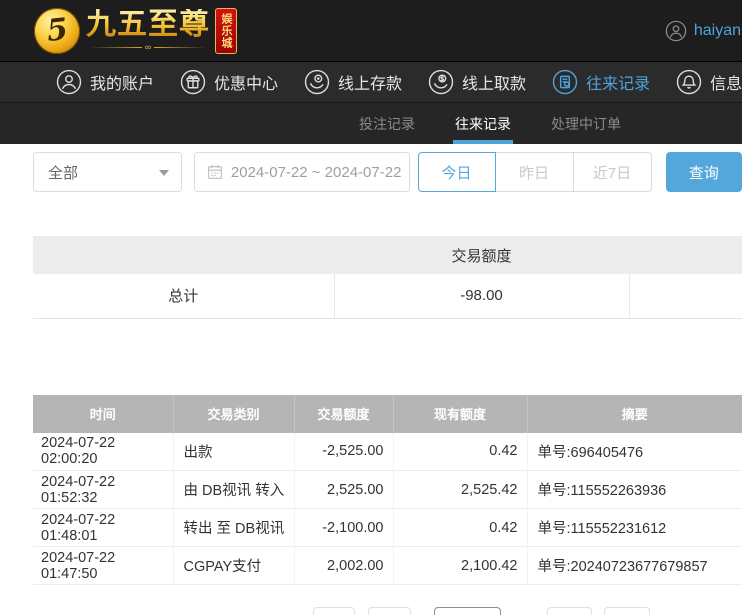  What do you see at coordinates (483, 123) in the screenshot?
I see `subnav-tab-transaction-records: 往来记录` at bounding box center [483, 123].